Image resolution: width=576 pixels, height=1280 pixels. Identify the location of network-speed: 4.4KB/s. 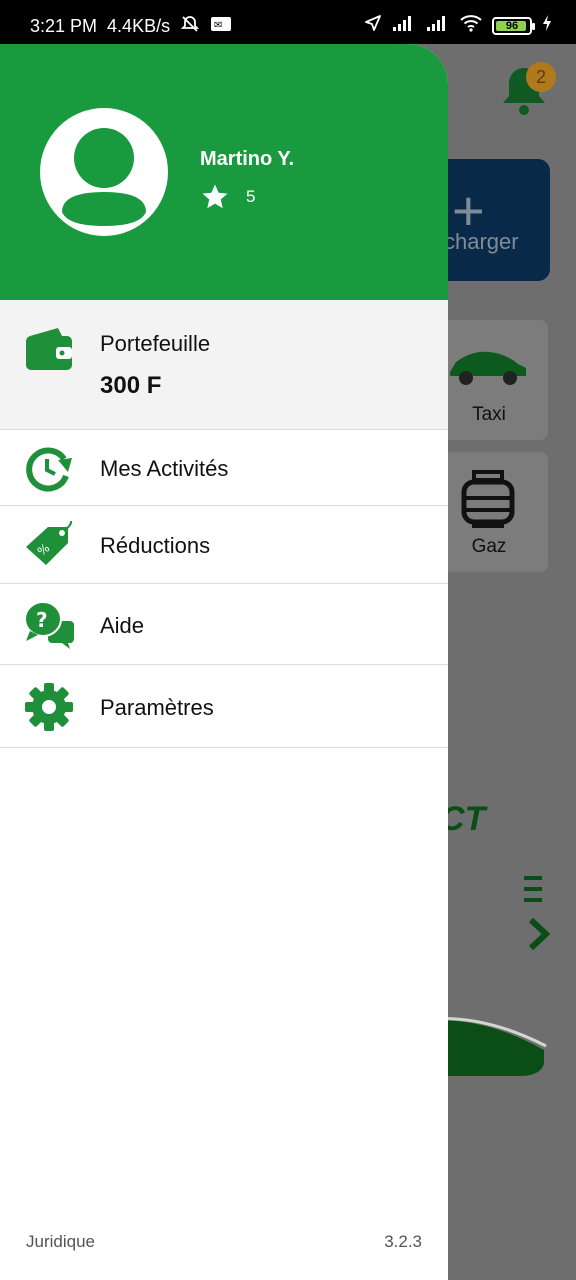
(139, 26).